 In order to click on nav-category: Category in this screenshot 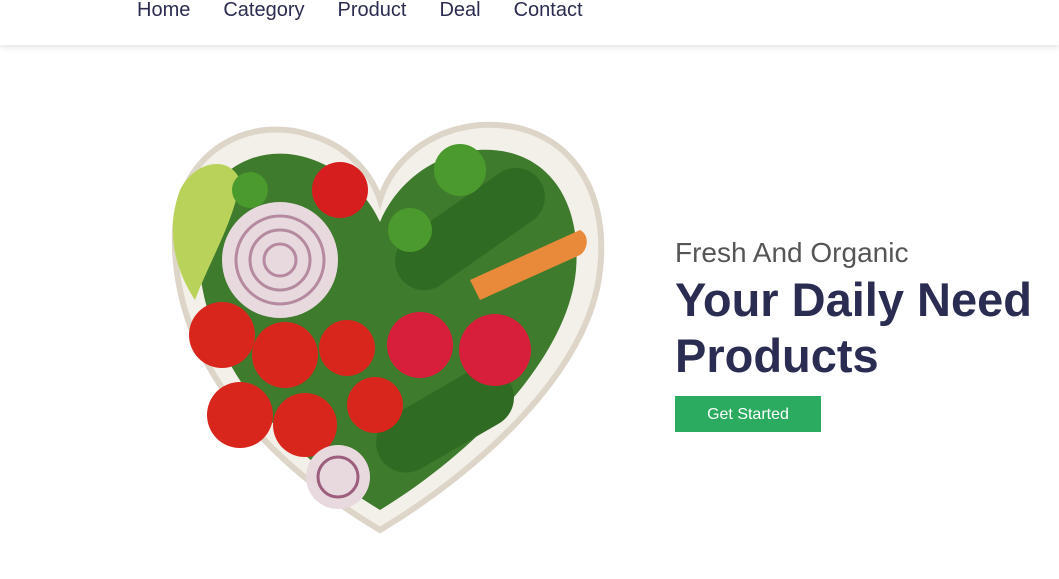, I will do `click(263, 11)`.